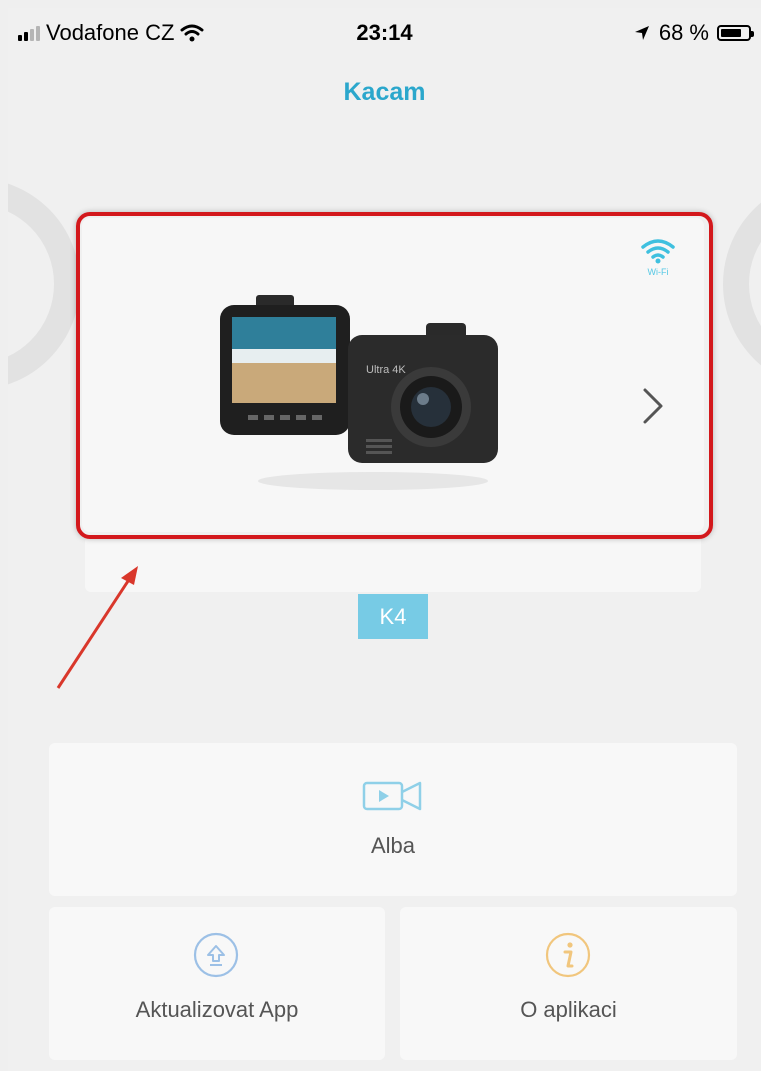 The image size is (761, 1071). What do you see at coordinates (44, 284) in the screenshot?
I see `left-ring-decoration` at bounding box center [44, 284].